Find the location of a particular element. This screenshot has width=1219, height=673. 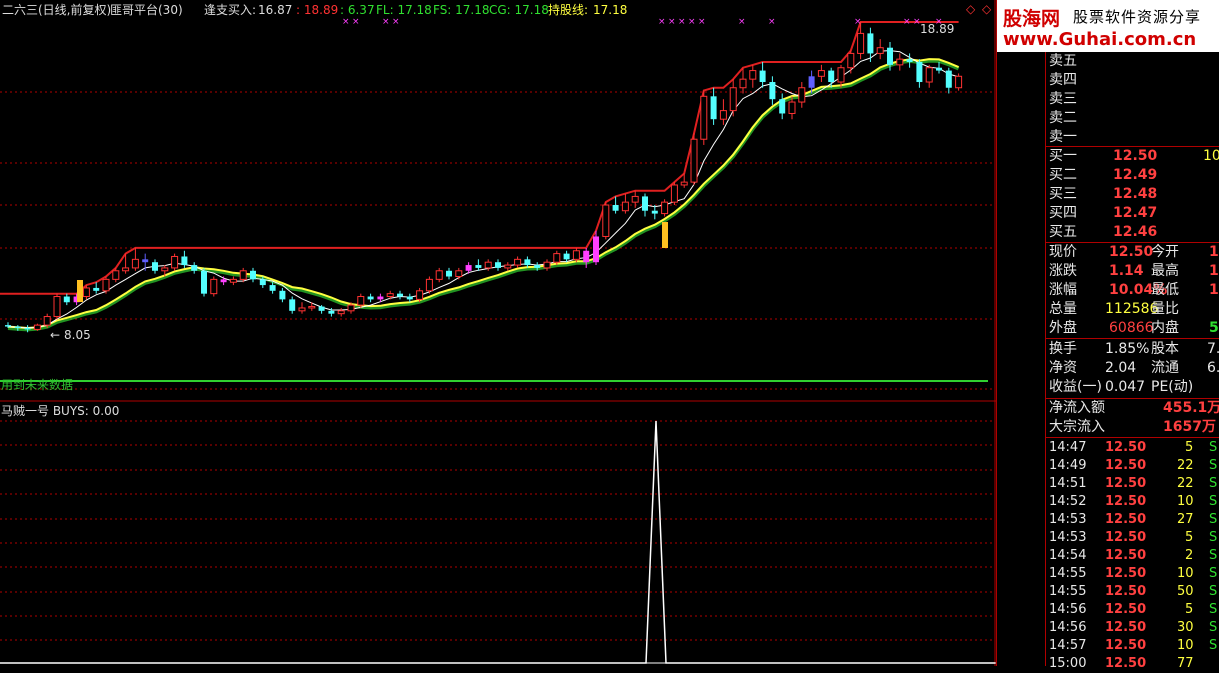

flow-label: 大宗流入 is located at coordinates (1077, 427).